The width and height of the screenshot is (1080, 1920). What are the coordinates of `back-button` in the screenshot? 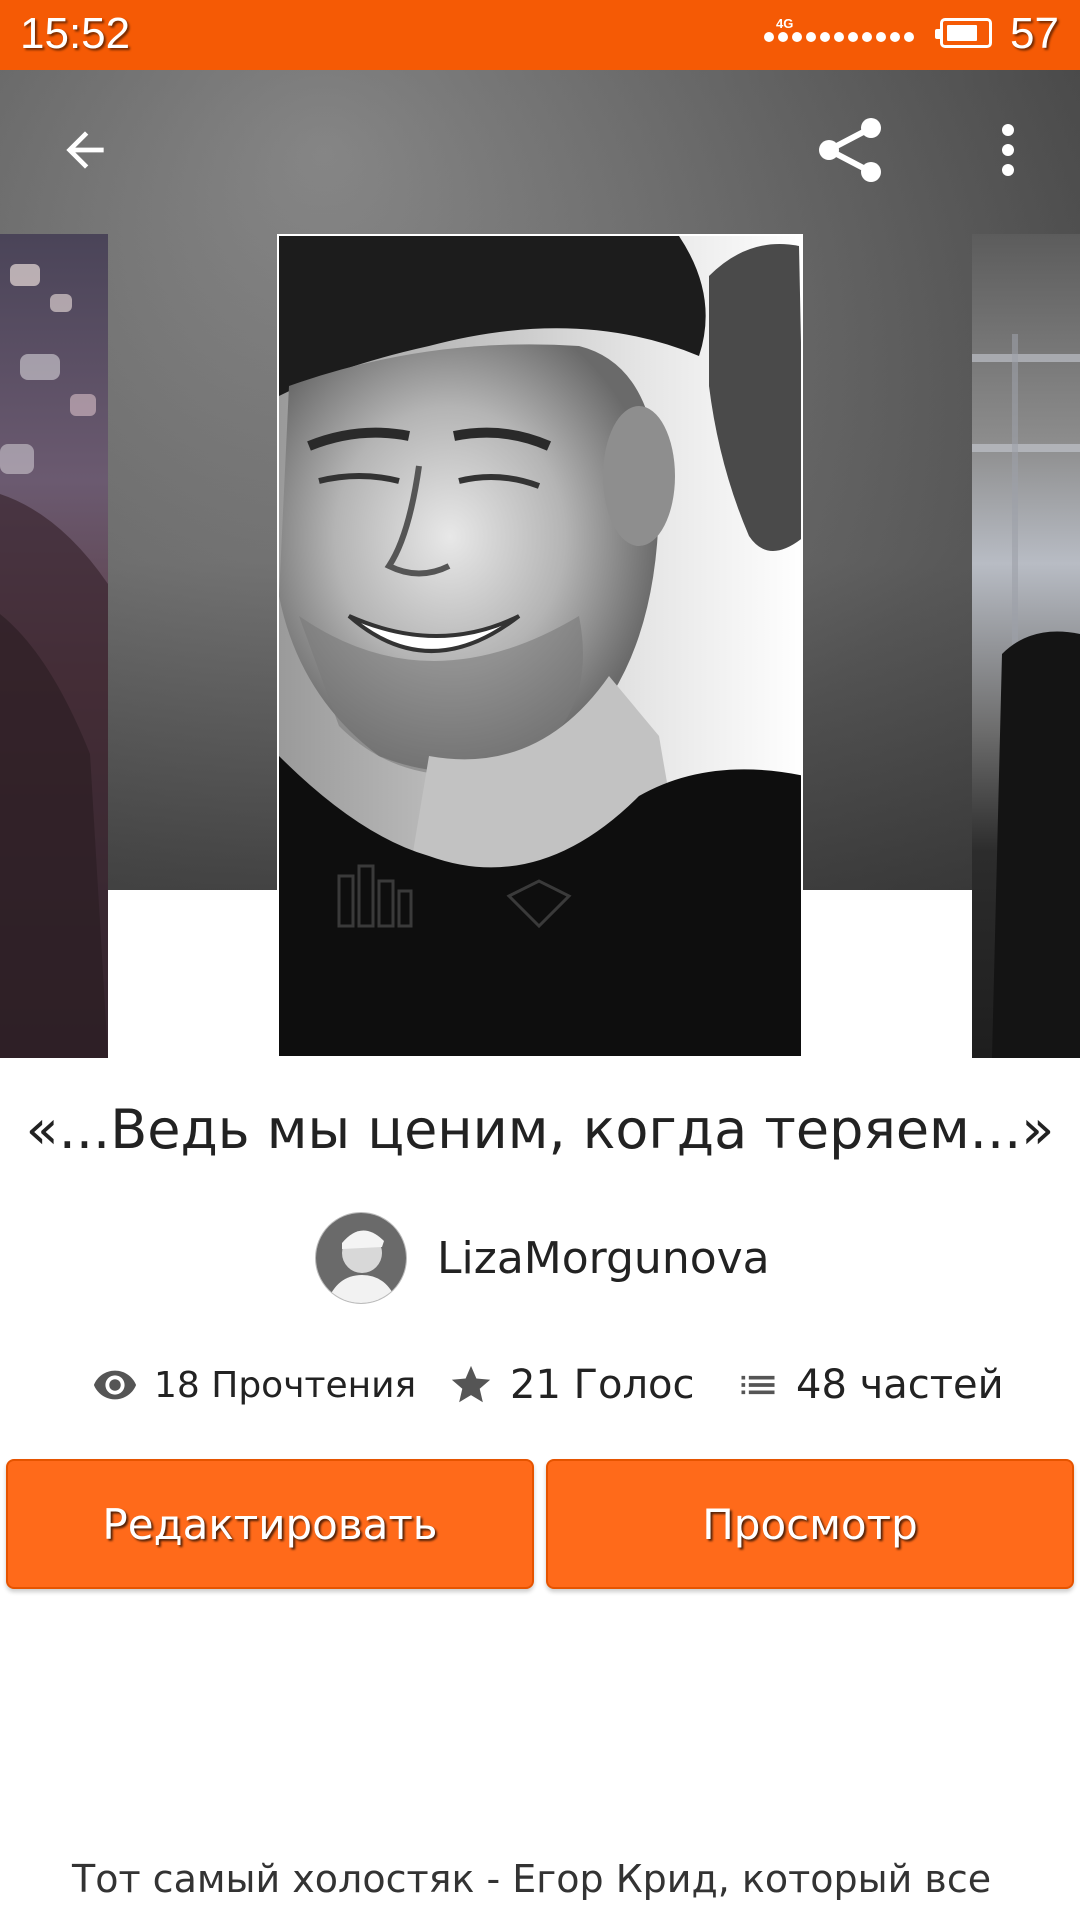 It's located at (85, 150).